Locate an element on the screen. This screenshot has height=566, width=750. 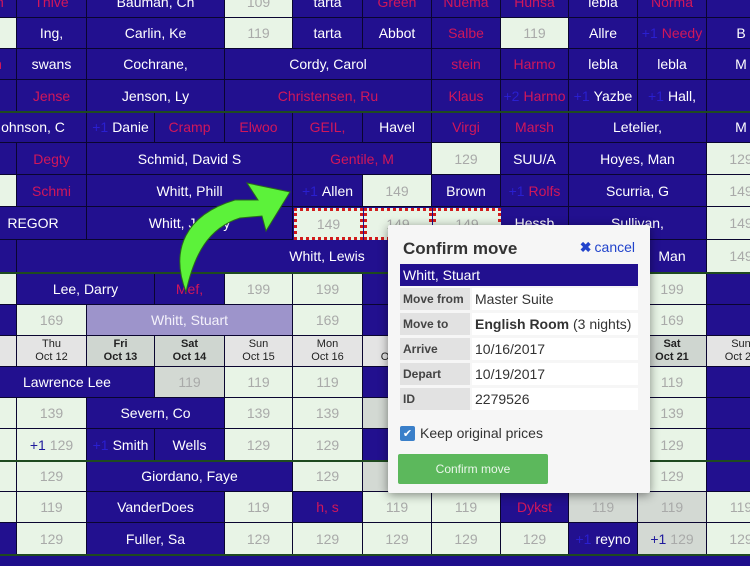
booking-cell: +1 Needy is located at coordinates (672, 33).